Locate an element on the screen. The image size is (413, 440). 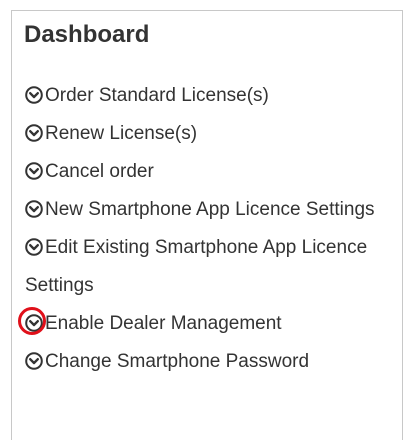
menu-item-label: Renew License(s) is located at coordinates (121, 133).